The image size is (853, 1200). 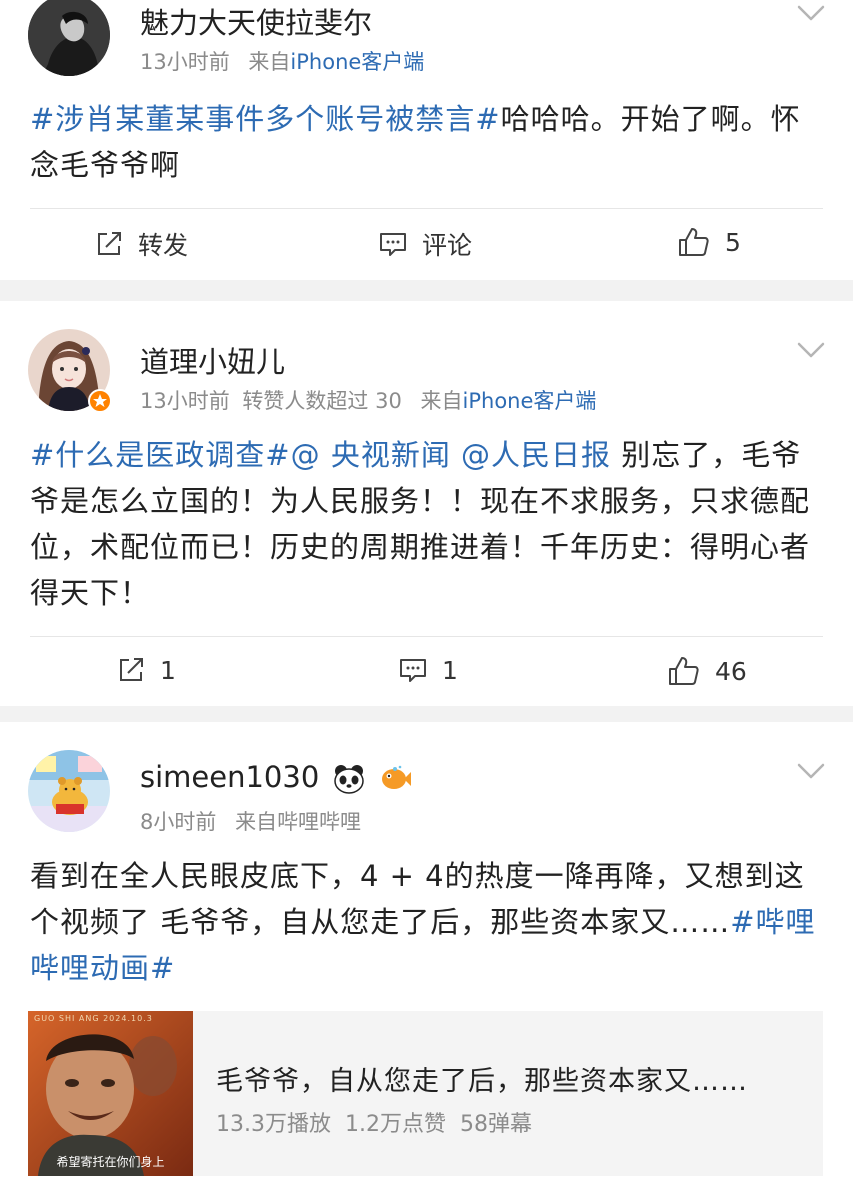 What do you see at coordinates (733, 242) in the screenshot?
I see `like-count: 5` at bounding box center [733, 242].